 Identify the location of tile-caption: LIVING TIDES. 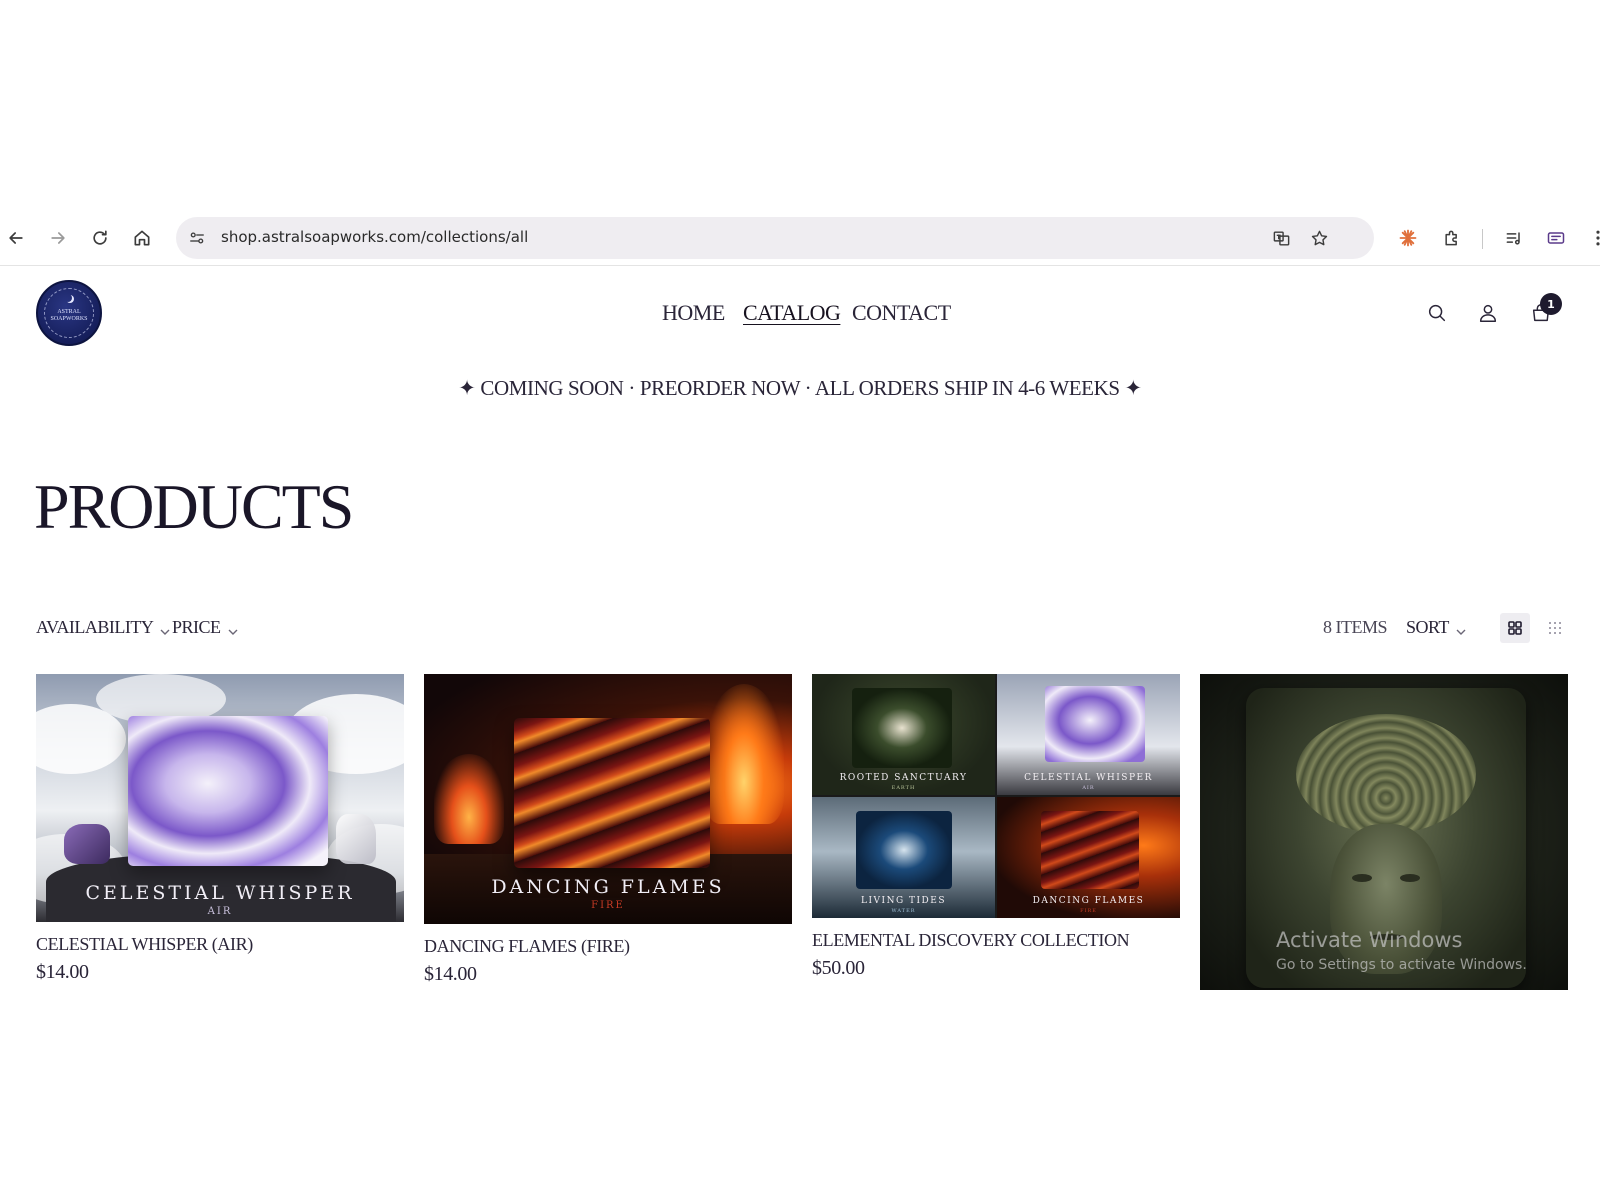
(903, 901).